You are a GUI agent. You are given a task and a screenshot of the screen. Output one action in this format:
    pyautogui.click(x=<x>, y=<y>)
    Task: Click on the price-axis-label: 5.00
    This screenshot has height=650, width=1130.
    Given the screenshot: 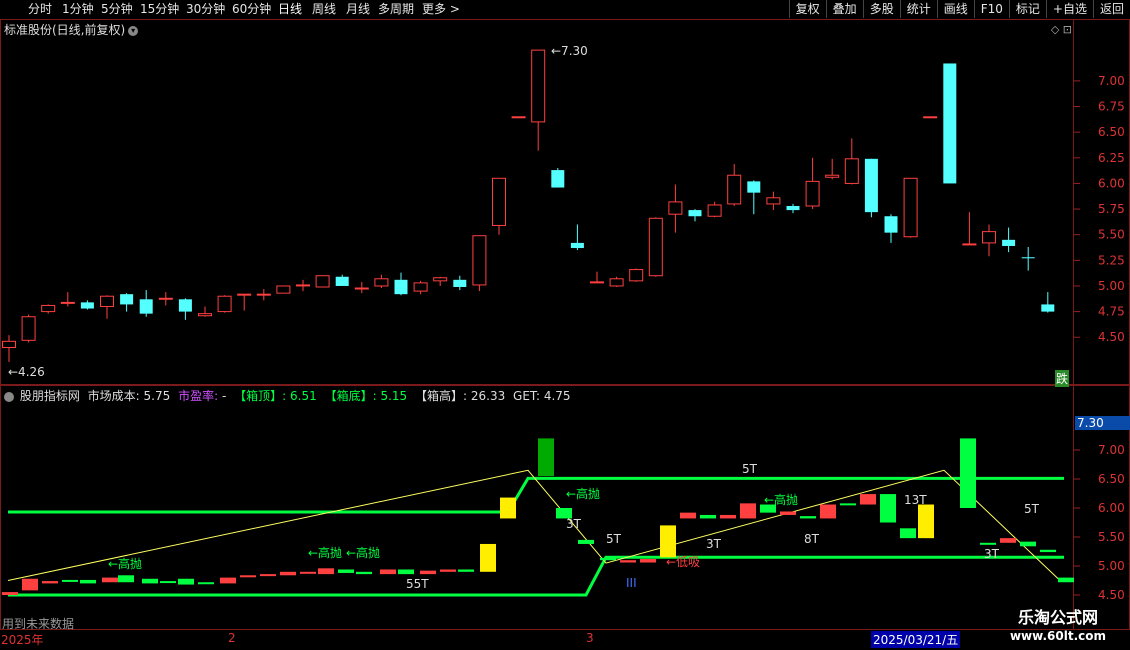 What is the action you would take?
    pyautogui.click(x=1111, y=286)
    